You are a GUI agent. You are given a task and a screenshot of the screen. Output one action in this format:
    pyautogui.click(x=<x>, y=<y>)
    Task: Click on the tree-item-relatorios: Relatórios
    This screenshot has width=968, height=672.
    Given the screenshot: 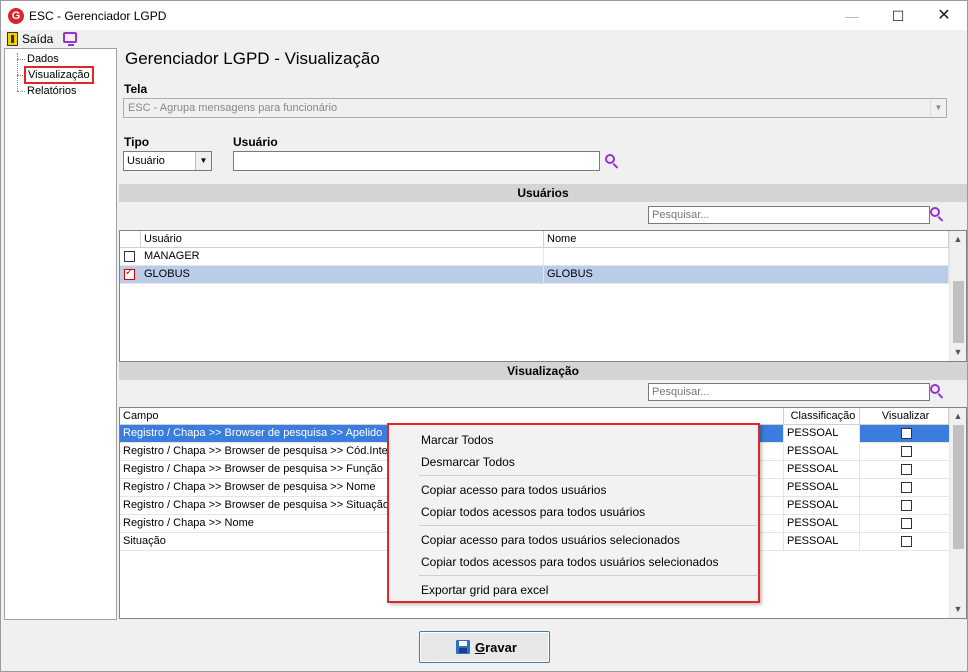 What is the action you would take?
    pyautogui.click(x=52, y=91)
    